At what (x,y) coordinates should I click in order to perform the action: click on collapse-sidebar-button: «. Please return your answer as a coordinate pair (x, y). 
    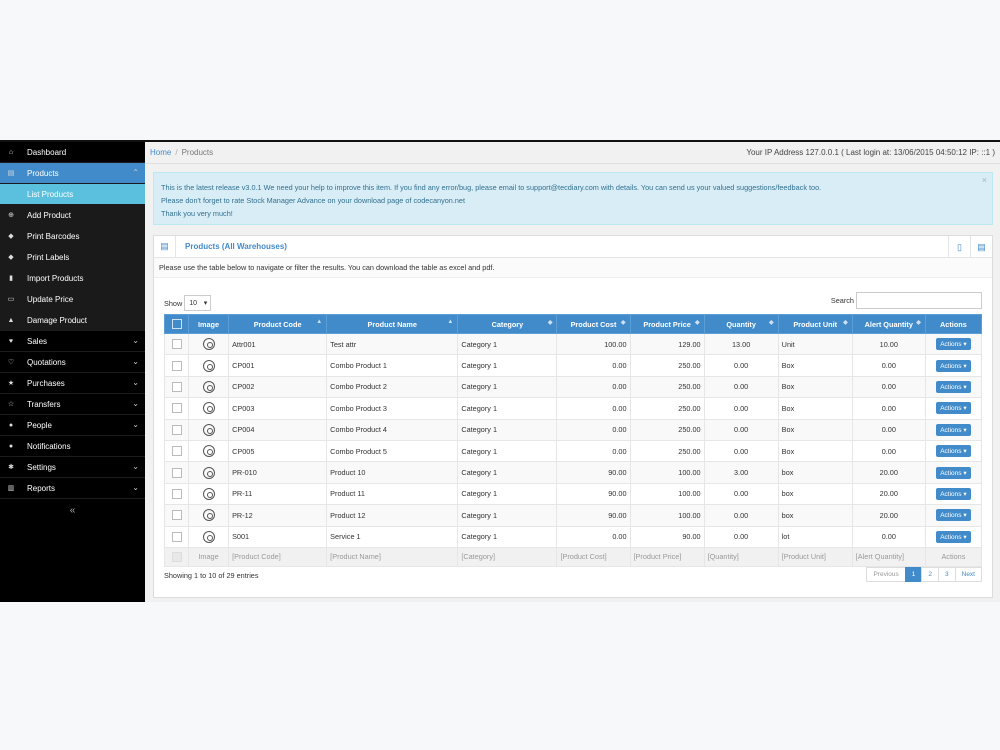
    Looking at the image, I should click on (72, 510).